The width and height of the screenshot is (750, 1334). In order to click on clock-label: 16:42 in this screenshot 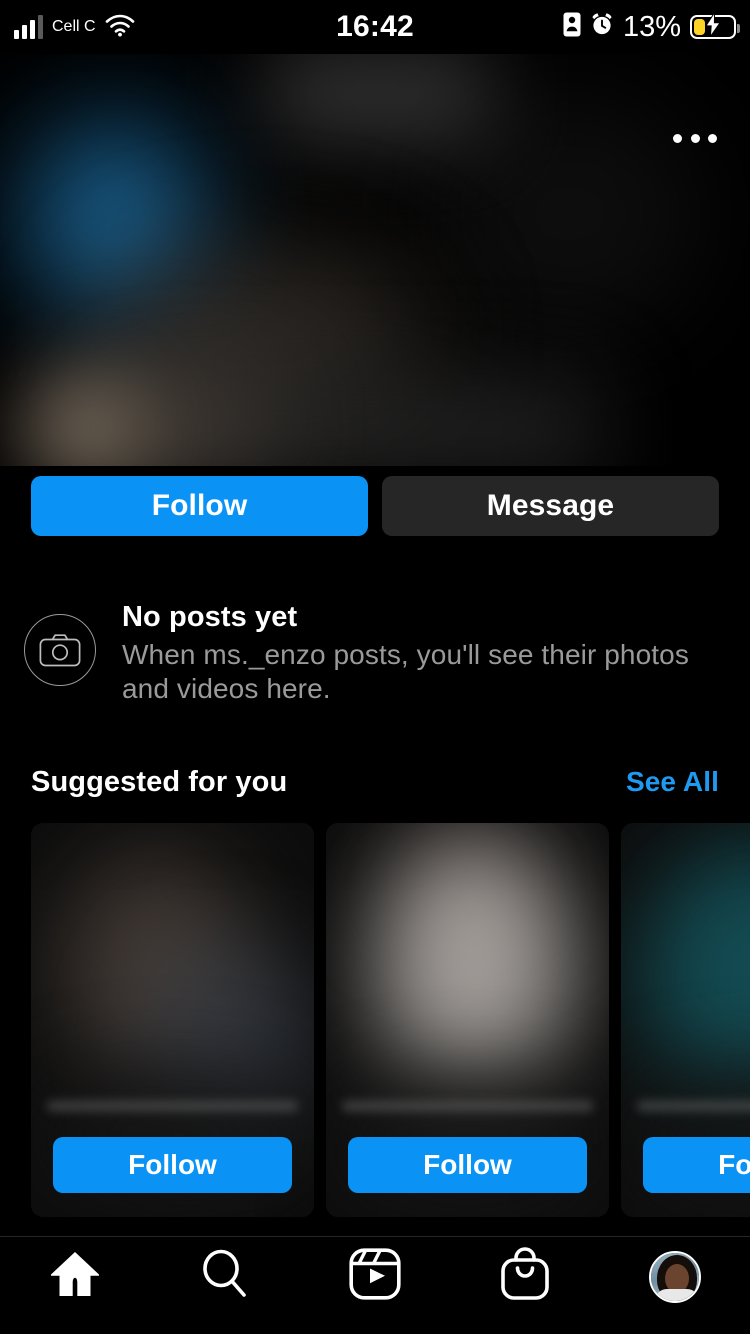, I will do `click(375, 26)`.